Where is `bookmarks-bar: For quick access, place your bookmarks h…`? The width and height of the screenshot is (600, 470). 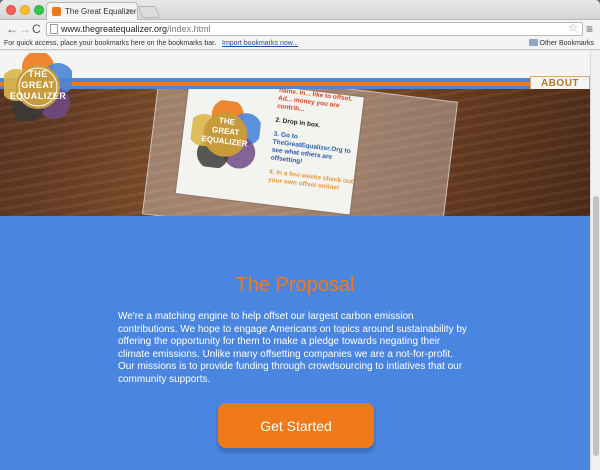 bookmarks-bar: For quick access, place your bookmarks h… is located at coordinates (300, 44).